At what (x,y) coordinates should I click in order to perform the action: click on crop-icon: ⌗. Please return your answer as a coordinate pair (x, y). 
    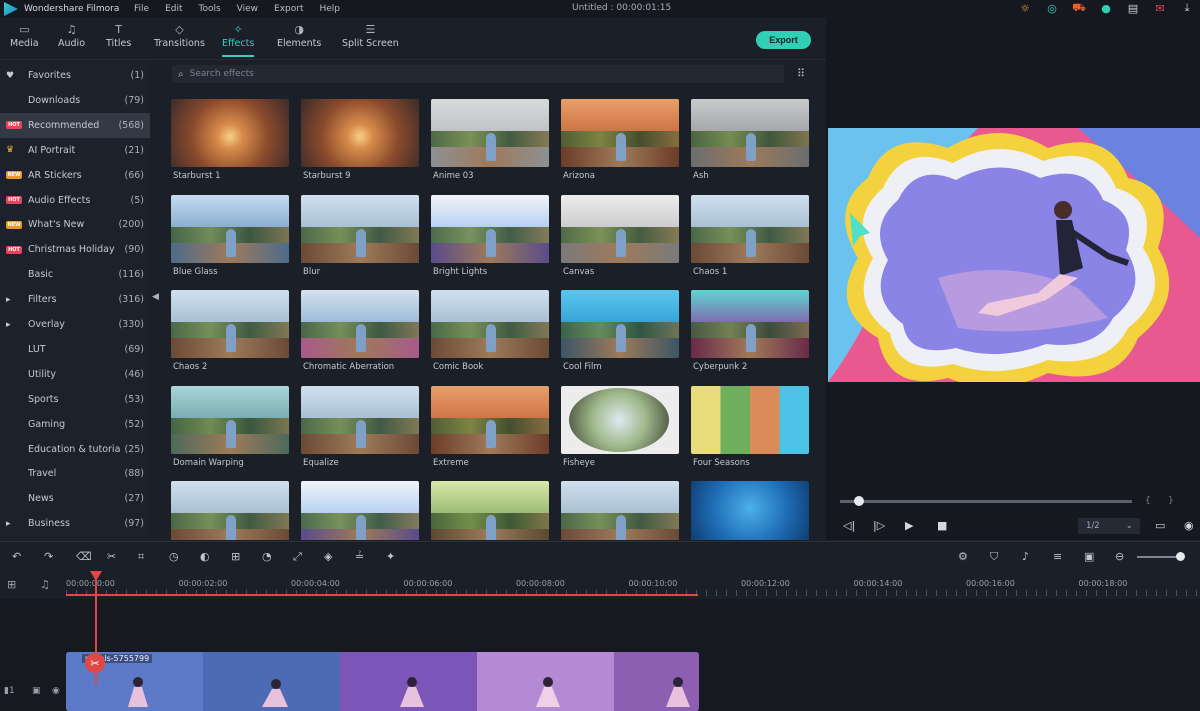
    Looking at the image, I should click on (141, 557).